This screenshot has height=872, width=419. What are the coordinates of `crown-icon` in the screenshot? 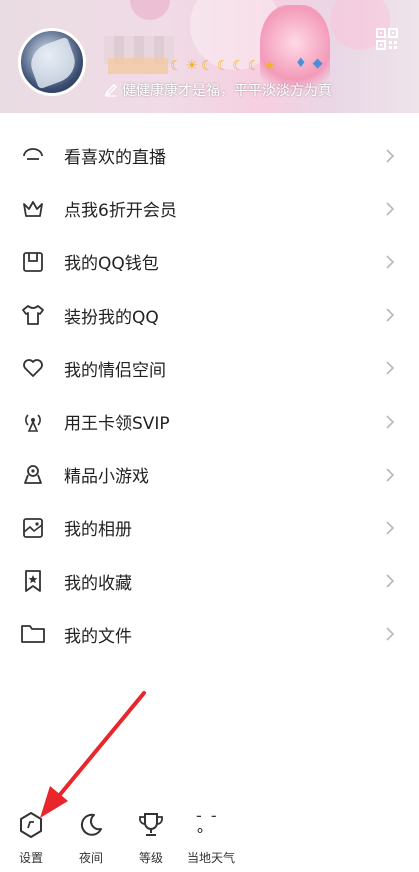 It's located at (33, 209).